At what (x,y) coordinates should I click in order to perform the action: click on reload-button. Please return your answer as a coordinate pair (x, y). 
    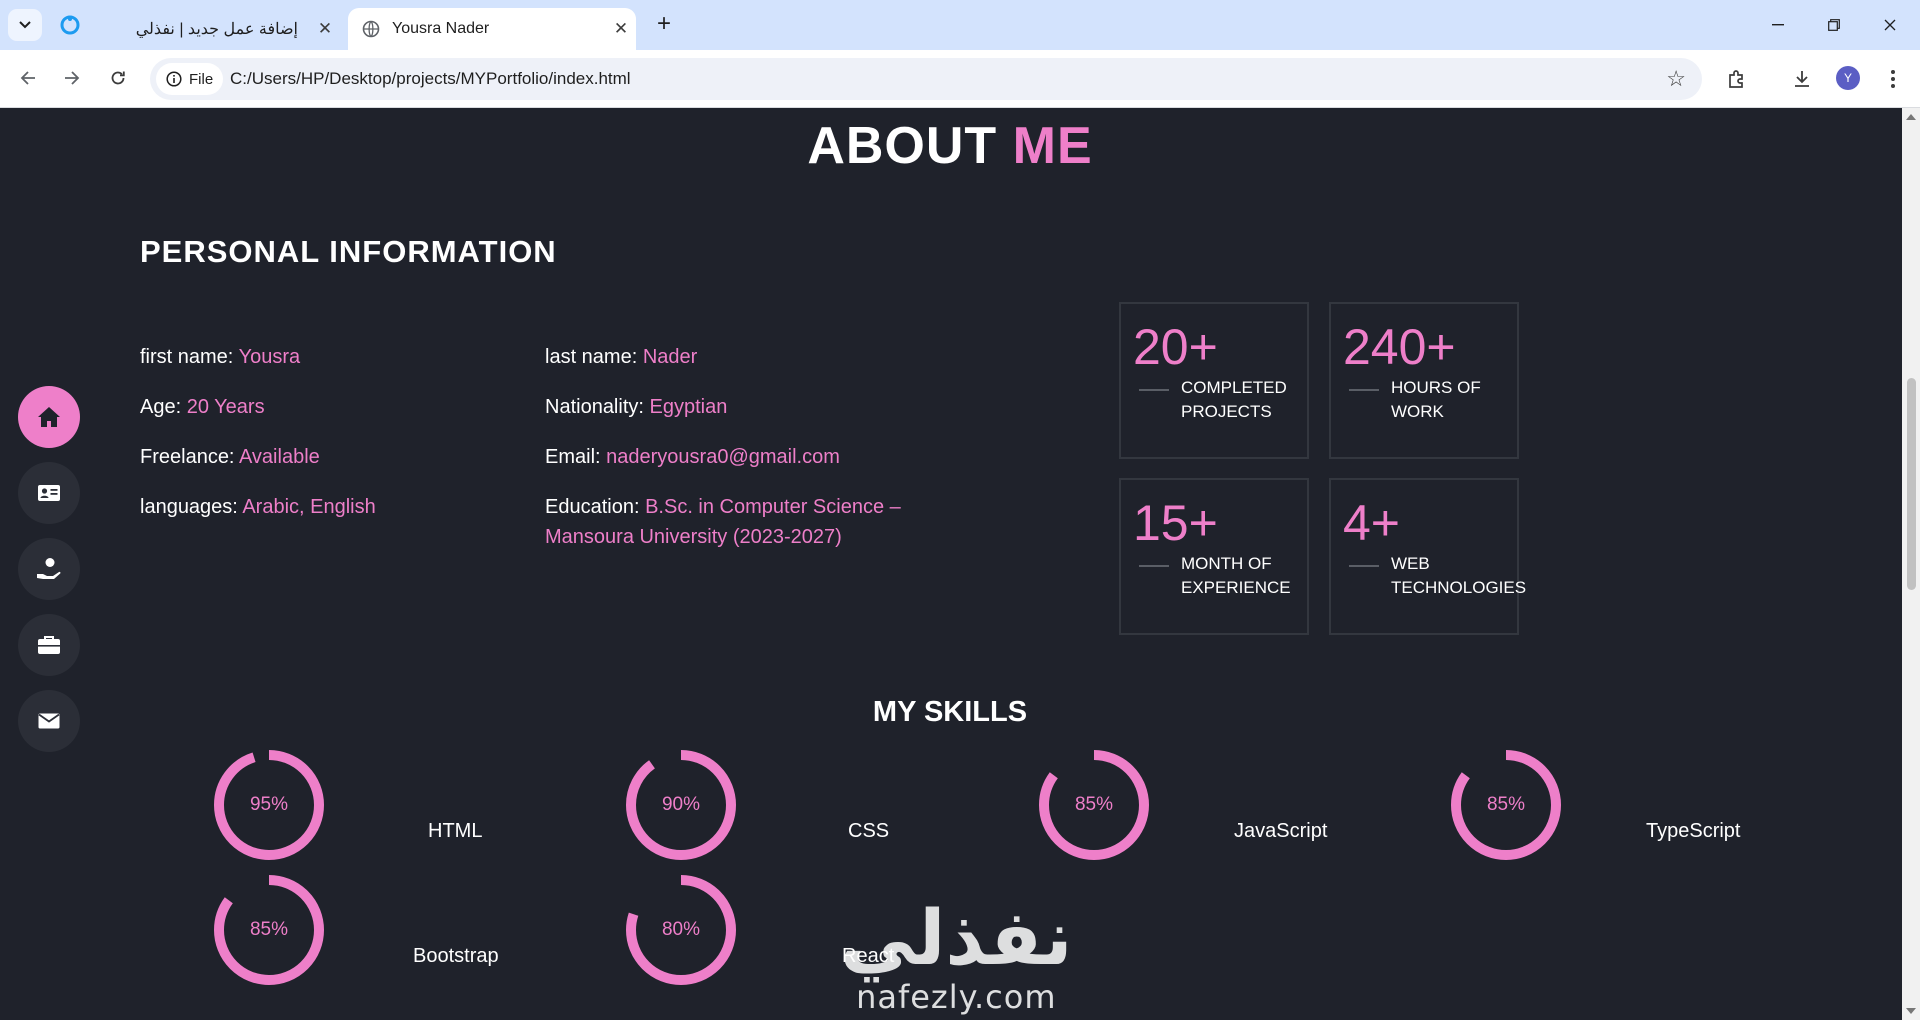
    Looking at the image, I should click on (118, 78).